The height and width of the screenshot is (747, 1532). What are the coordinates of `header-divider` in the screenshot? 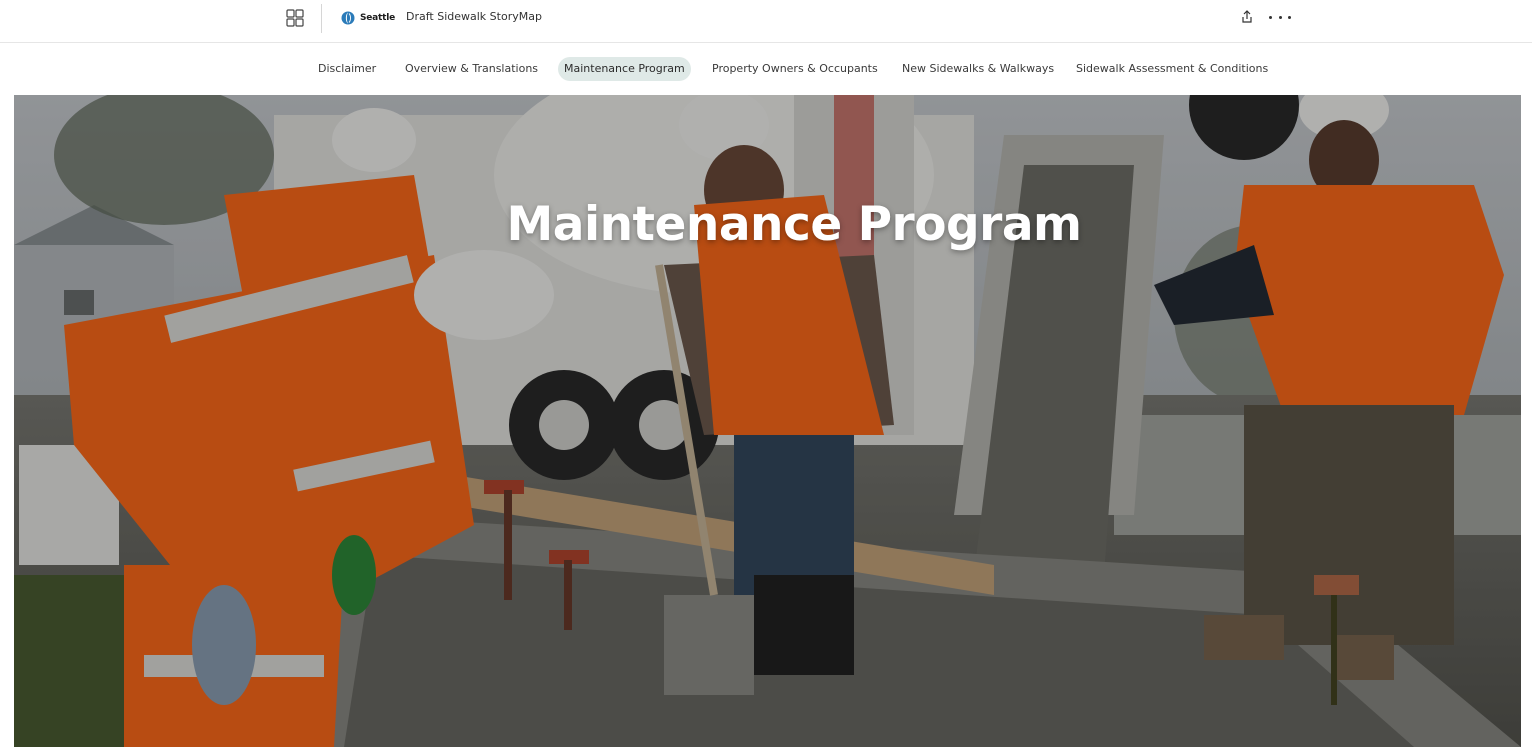 It's located at (321, 18).